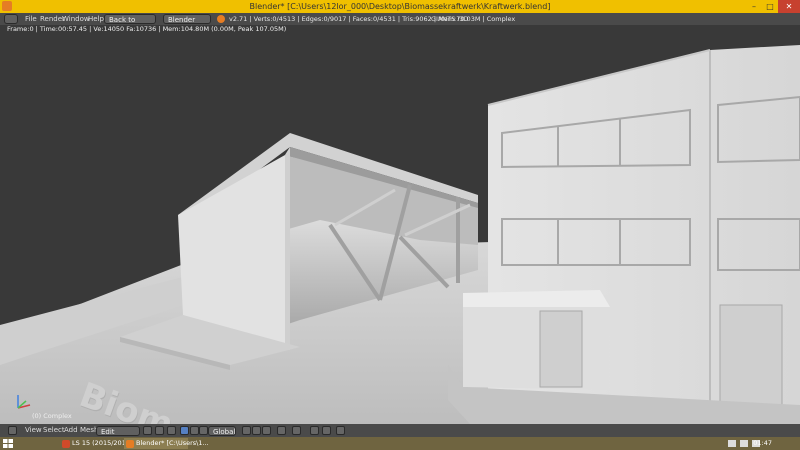  Describe the element at coordinates (52, 416) in the screenshot. I see `selected-object-label: (0) Complex` at that location.